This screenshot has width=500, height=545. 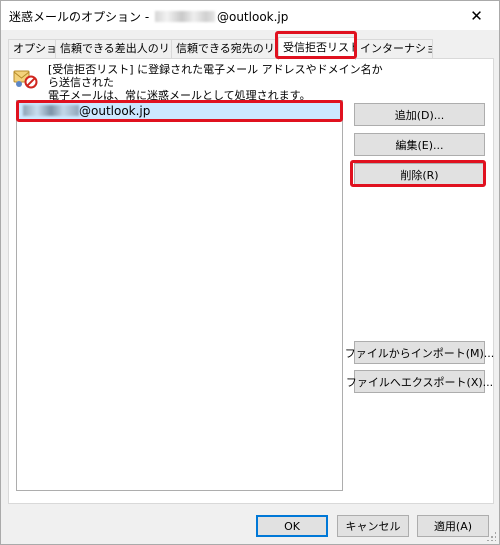 I want to click on description-line-1: [受信拒否リスト] に登録された電子メール アドレスやドメイン名から送信された, so click(x=215, y=76).